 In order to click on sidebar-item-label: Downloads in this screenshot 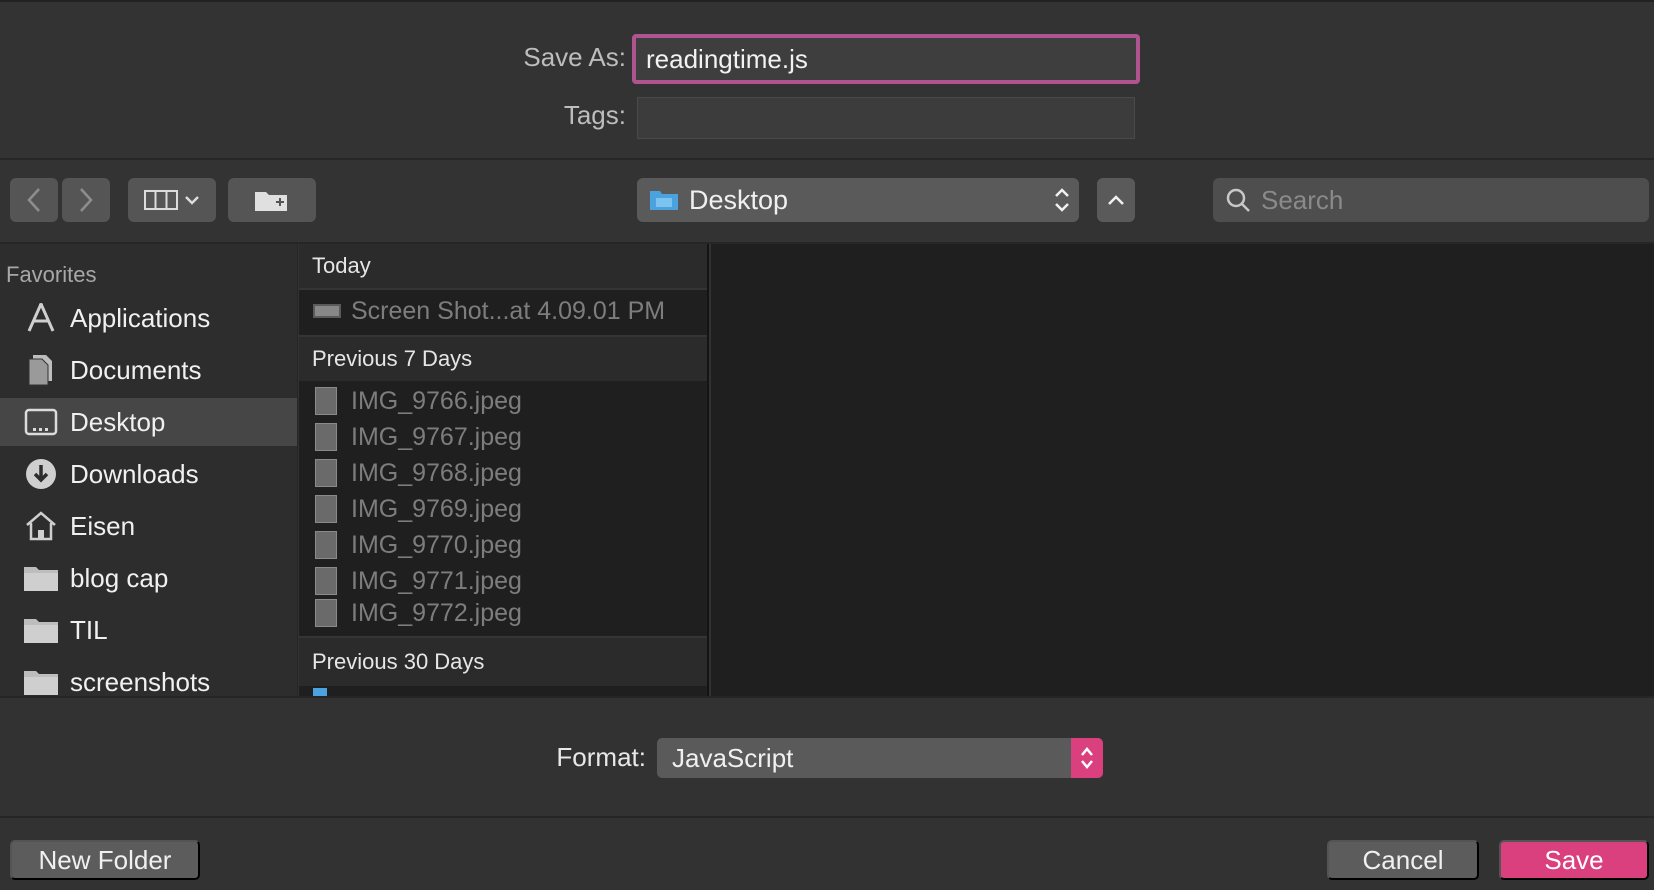, I will do `click(134, 473)`.